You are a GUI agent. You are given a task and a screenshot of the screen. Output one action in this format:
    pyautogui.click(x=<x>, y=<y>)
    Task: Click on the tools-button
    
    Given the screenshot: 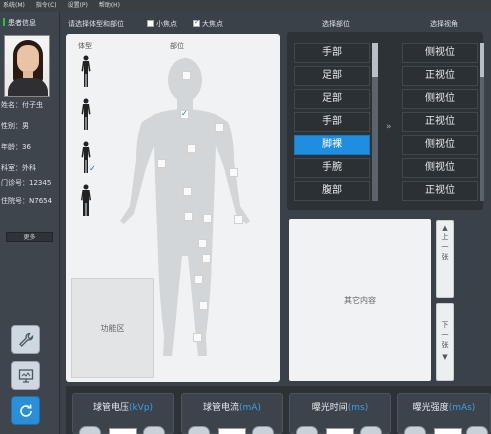 What is the action you would take?
    pyautogui.click(x=25, y=339)
    